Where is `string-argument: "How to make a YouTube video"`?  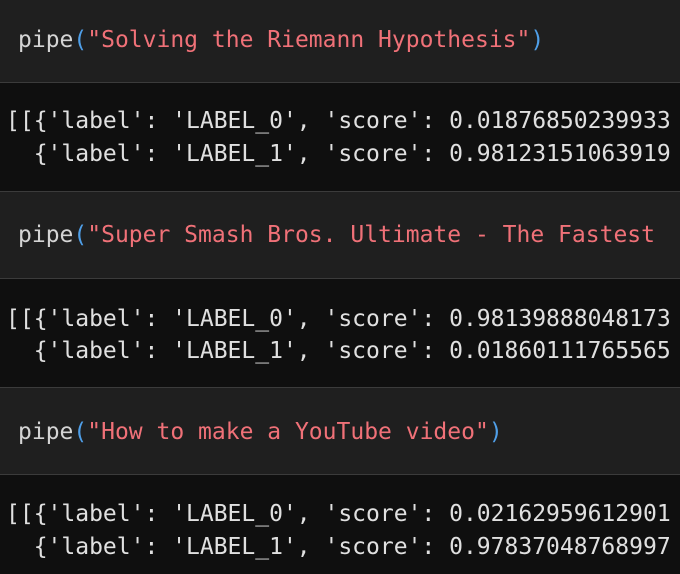 string-argument: "How to make a YouTube video" is located at coordinates (288, 432).